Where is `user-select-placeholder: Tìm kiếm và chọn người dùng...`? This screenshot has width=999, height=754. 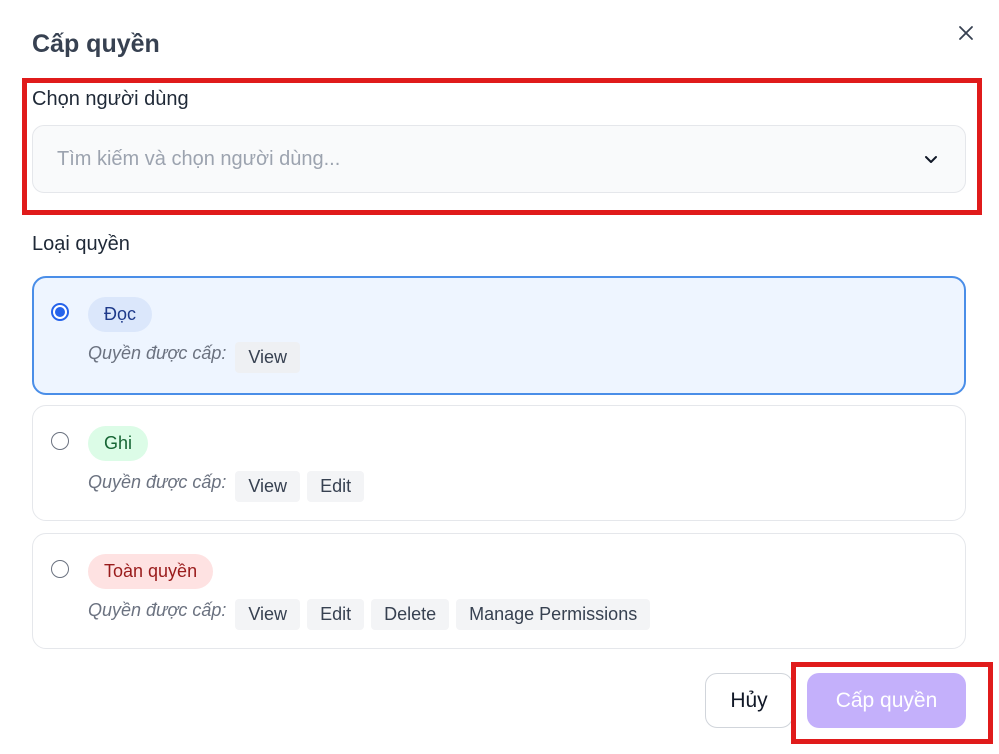
user-select-placeholder: Tìm kiếm và chọn người dùng... is located at coordinates (199, 158).